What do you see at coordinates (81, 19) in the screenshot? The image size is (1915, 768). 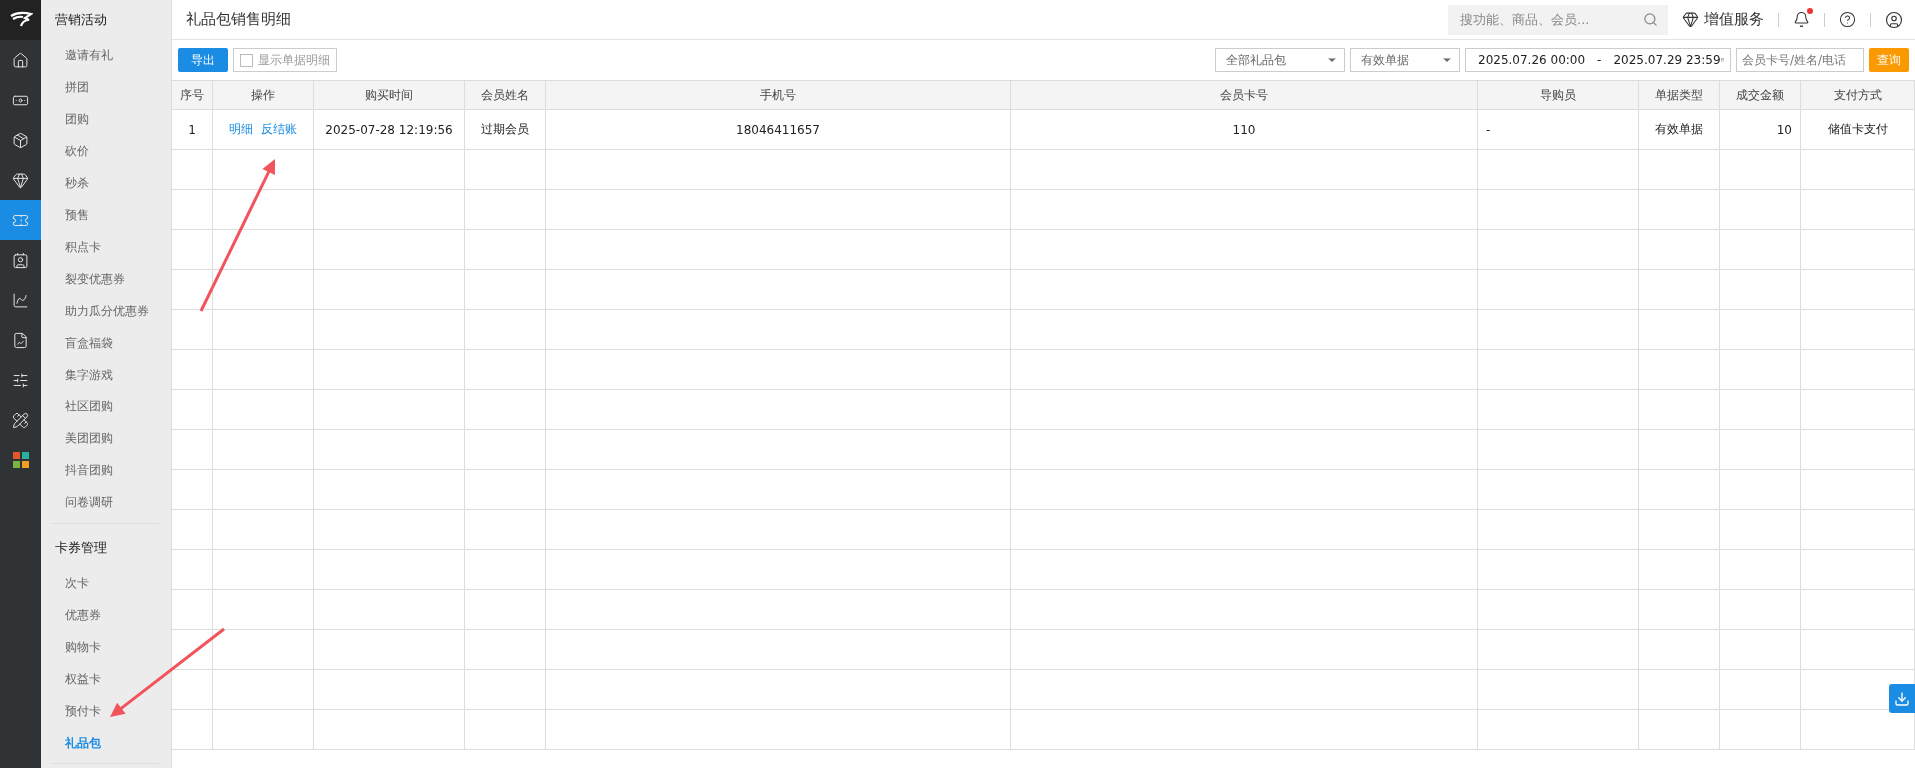 I see `sidebar-group-title: 营销活动` at bounding box center [81, 19].